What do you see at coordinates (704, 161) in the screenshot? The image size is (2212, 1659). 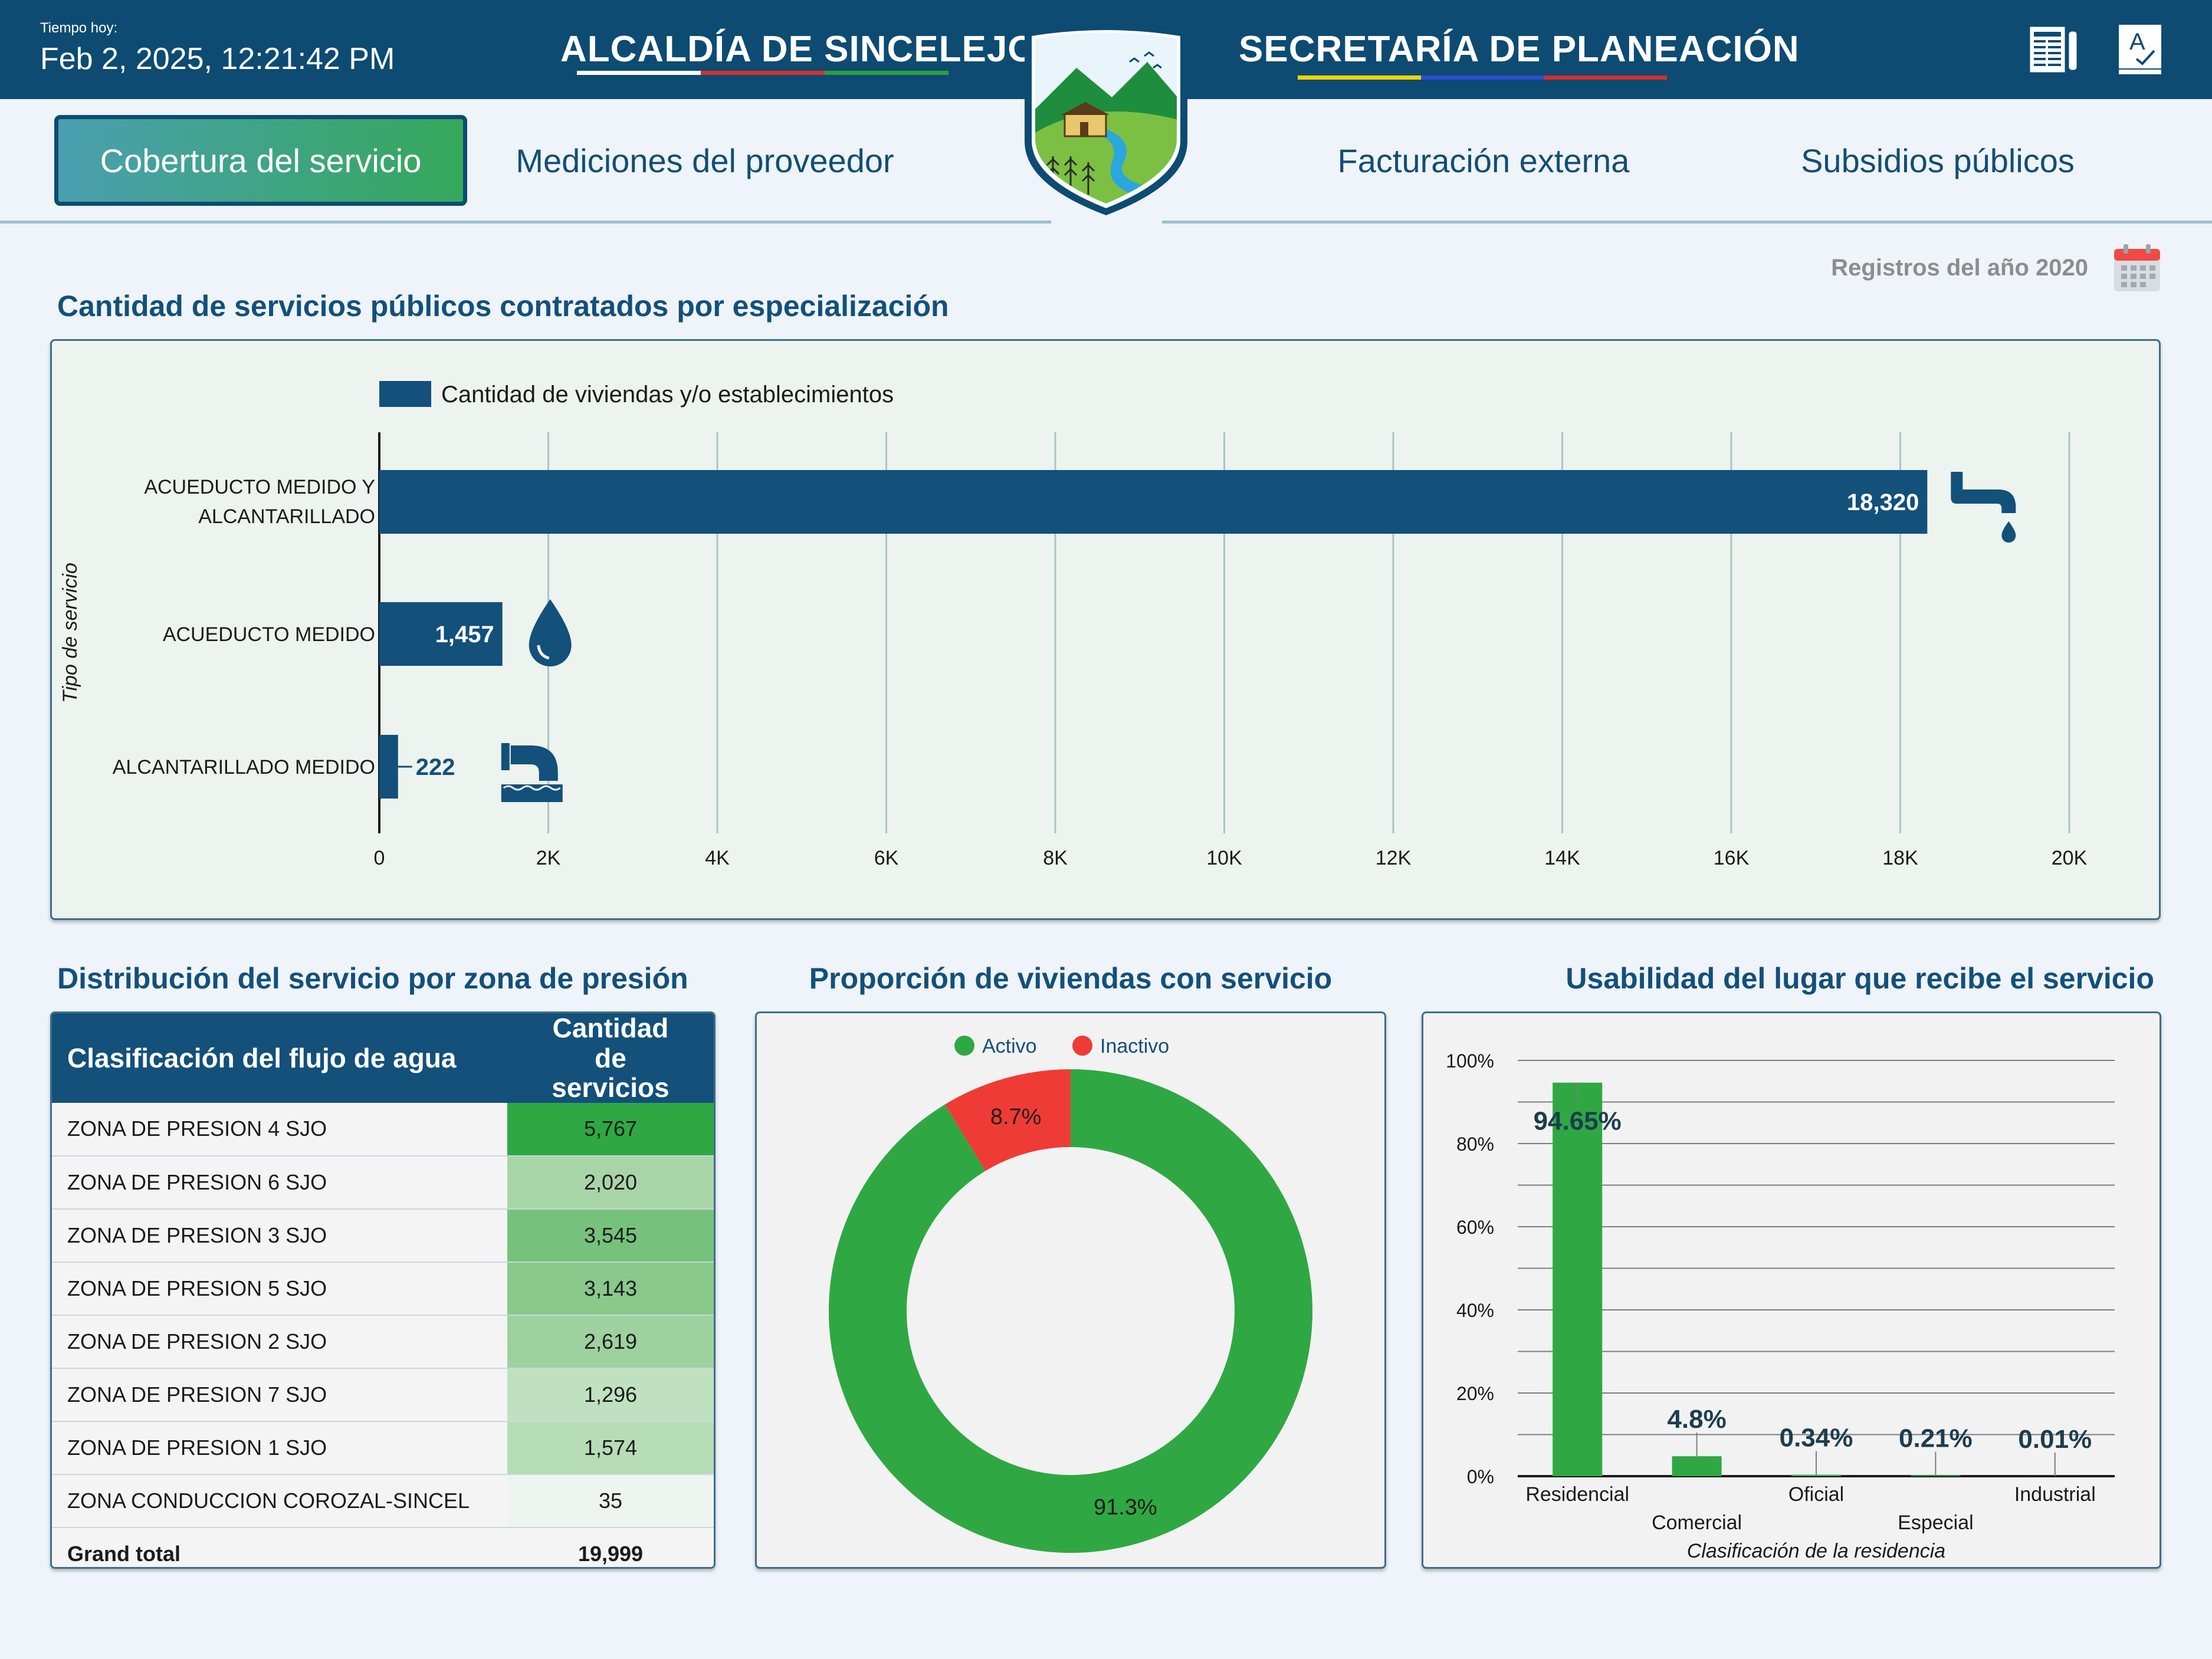 I see `tab-provider-measurements: Mediciones del proveedor` at bounding box center [704, 161].